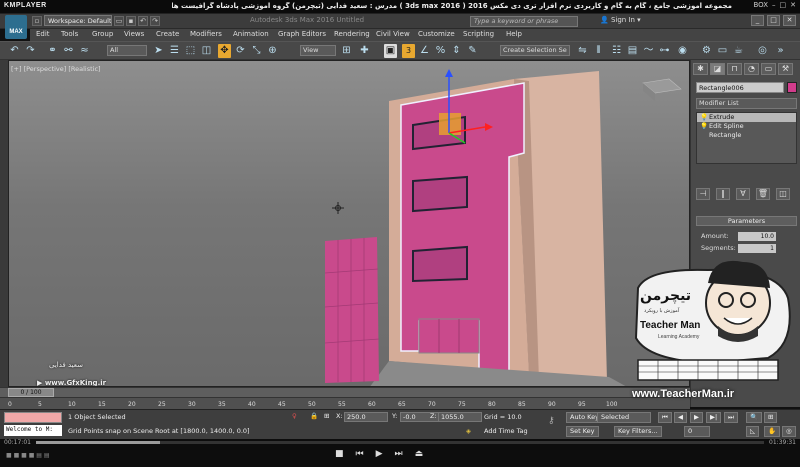  What do you see at coordinates (390, 51) in the screenshot?
I see `keyboard-shortcut-icon: ▣` at bounding box center [390, 51].